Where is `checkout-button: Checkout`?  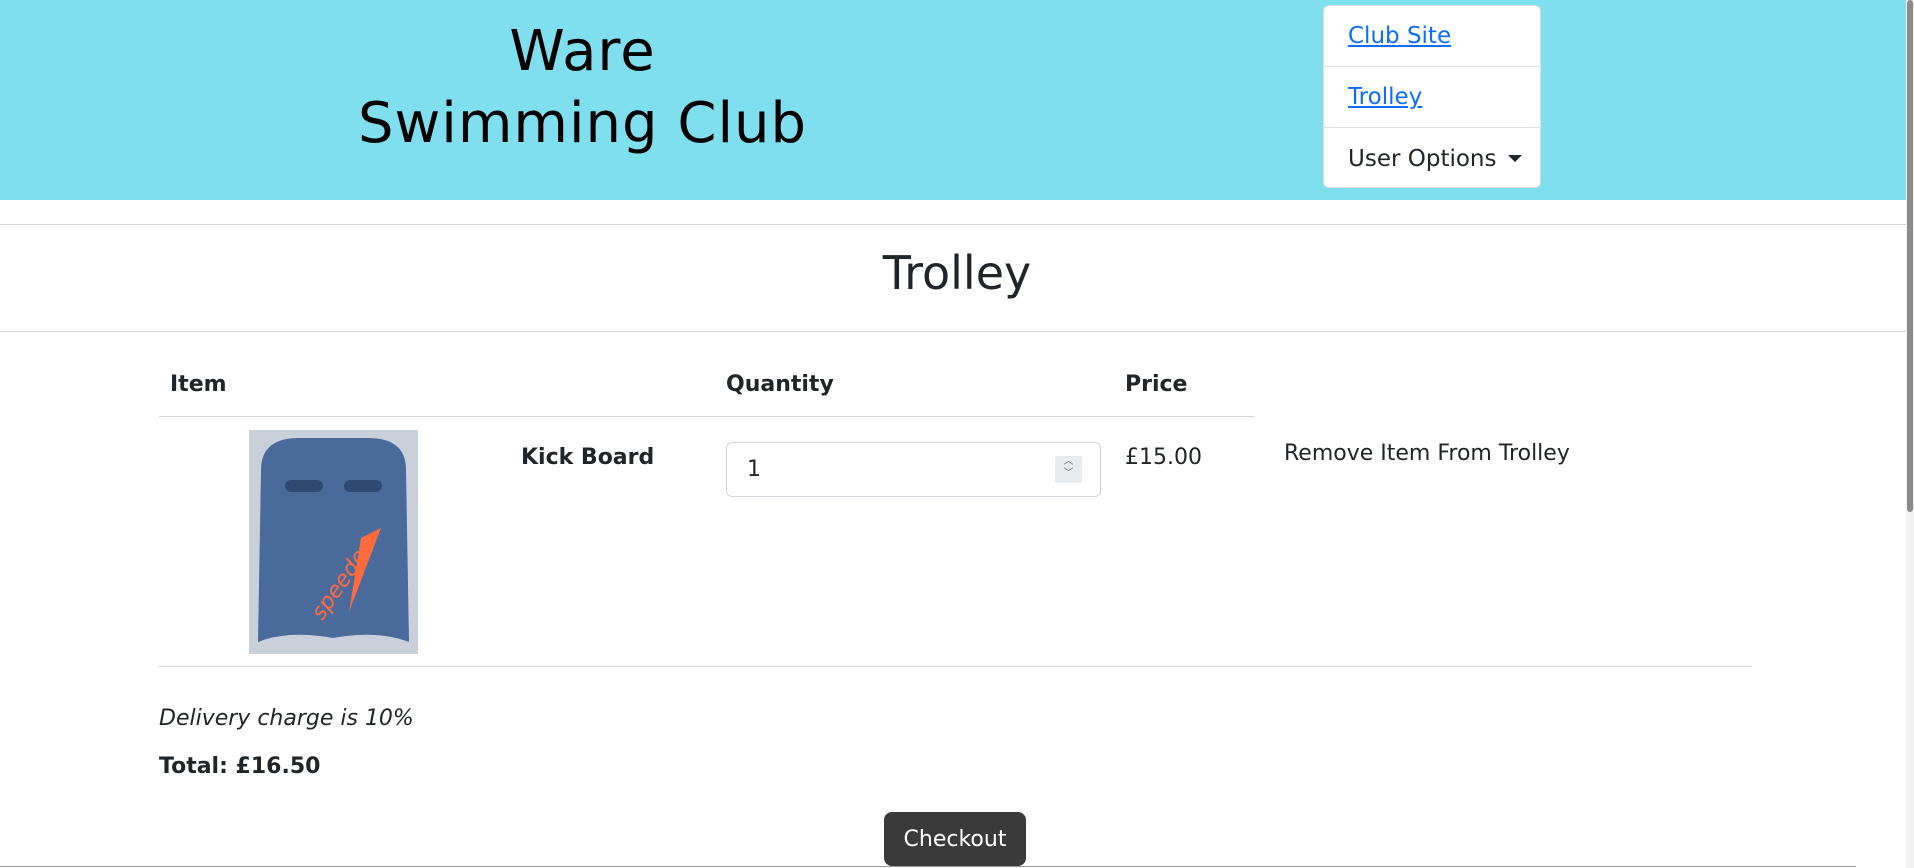
checkout-button: Checkout is located at coordinates (955, 839).